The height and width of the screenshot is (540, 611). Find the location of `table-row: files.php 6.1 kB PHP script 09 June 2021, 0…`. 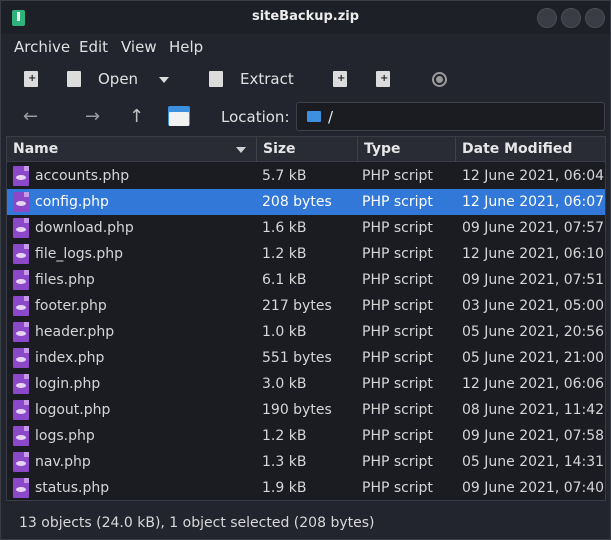

table-row: files.php 6.1 kB PHP script 09 June 2021, 0… is located at coordinates (306, 280).